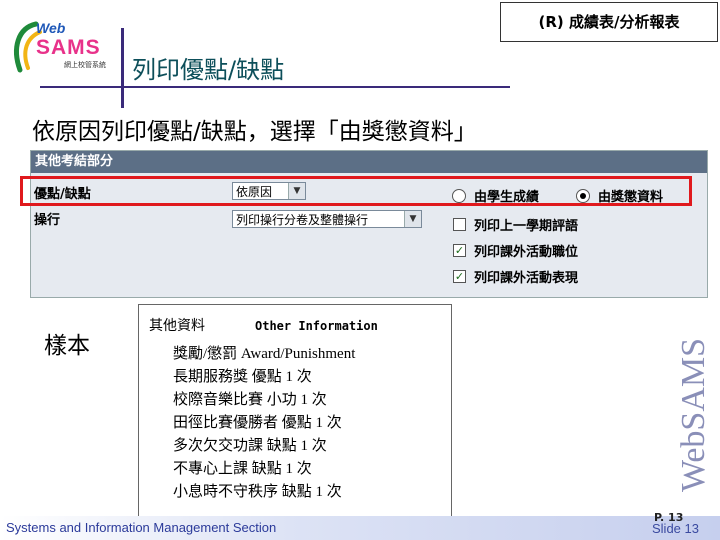 The height and width of the screenshot is (540, 720). What do you see at coordinates (264, 354) in the screenshot?
I see `list-item: 獎勵/懲罰 Award/Punishment` at bounding box center [264, 354].